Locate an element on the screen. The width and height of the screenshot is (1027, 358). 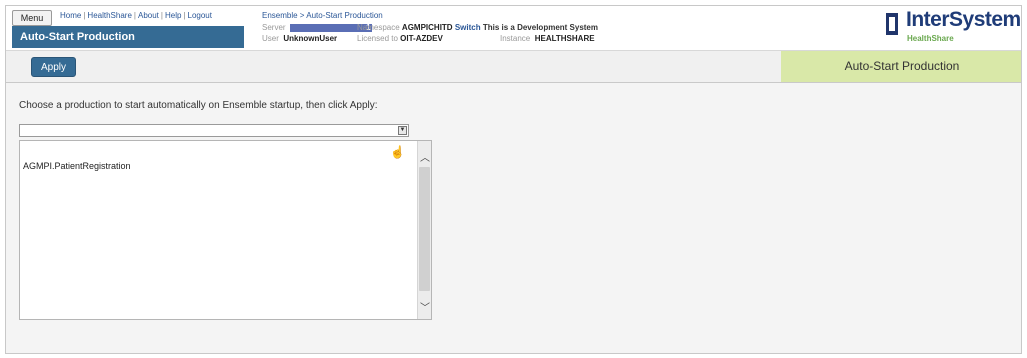
license-info: Licensed to OIT-AZDEV is located at coordinates (400, 38).